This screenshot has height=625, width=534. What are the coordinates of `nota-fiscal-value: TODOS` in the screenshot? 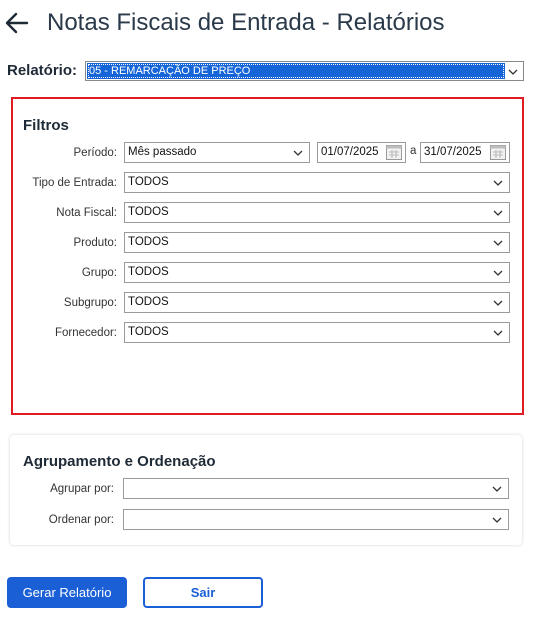 It's located at (148, 212).